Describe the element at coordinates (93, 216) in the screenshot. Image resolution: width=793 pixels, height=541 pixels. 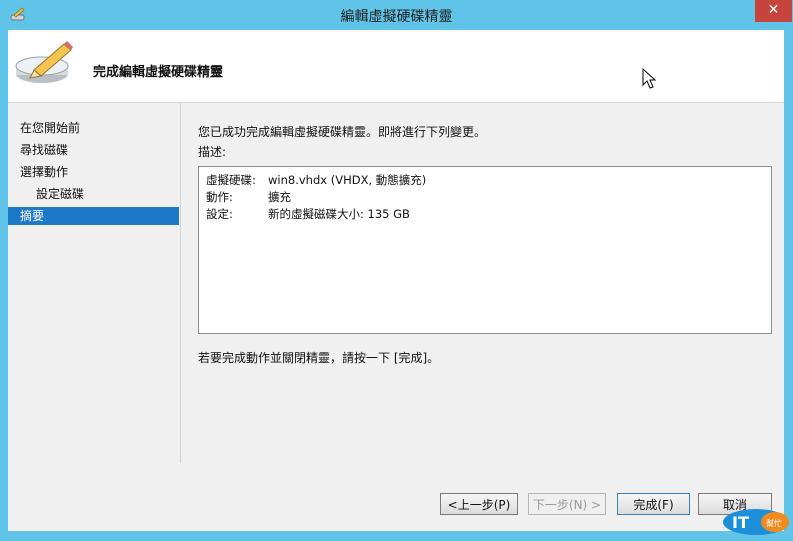
I see `nav-step-summary: 摘要` at that location.